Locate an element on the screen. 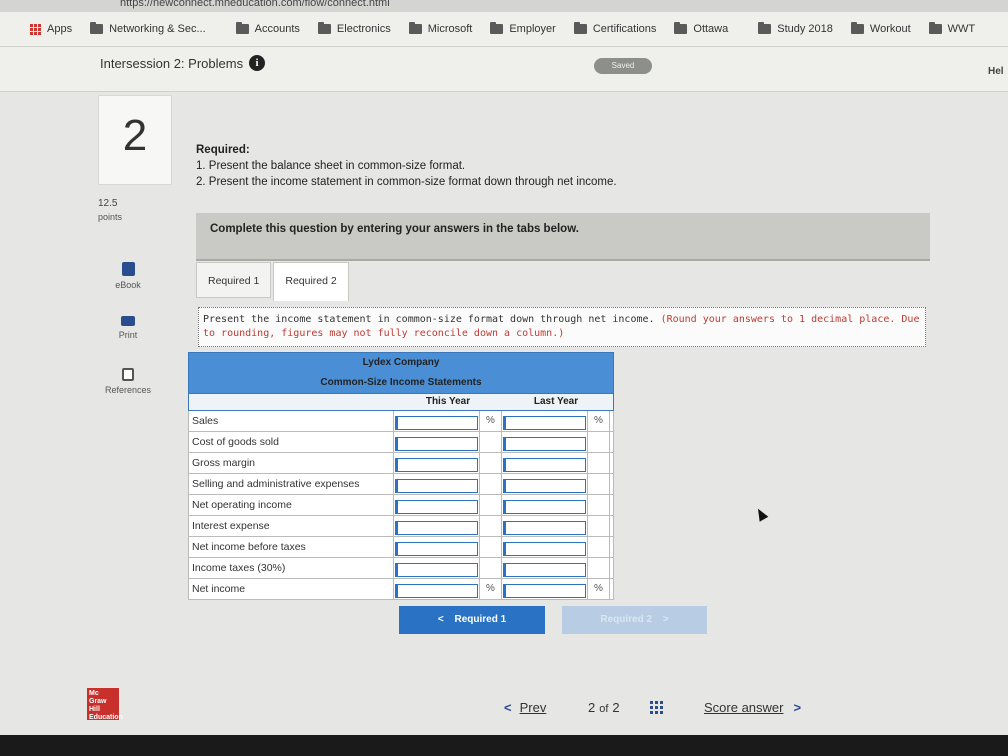 The height and width of the screenshot is (756, 1008). bookmark-label: Electronics is located at coordinates (363, 29).